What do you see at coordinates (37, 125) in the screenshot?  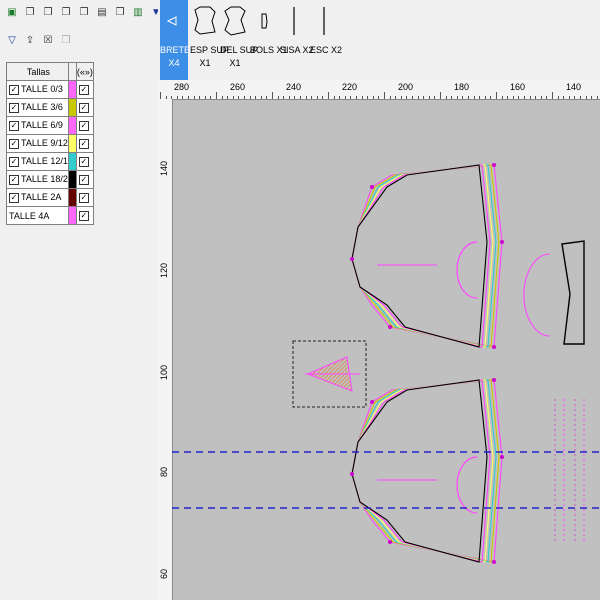 I see `size-name: ✓ TALLE 6/9` at bounding box center [37, 125].